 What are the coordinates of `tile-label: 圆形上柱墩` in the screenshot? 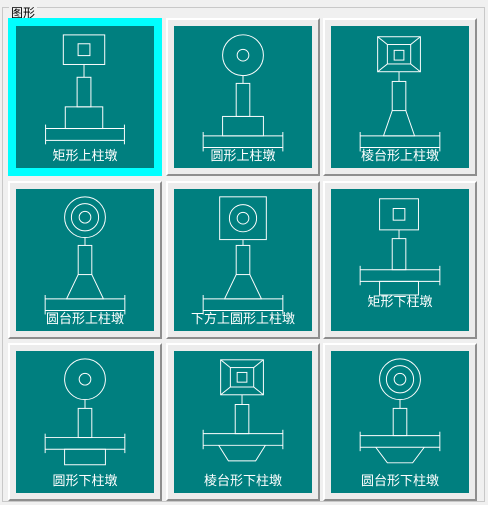 It's located at (243, 156).